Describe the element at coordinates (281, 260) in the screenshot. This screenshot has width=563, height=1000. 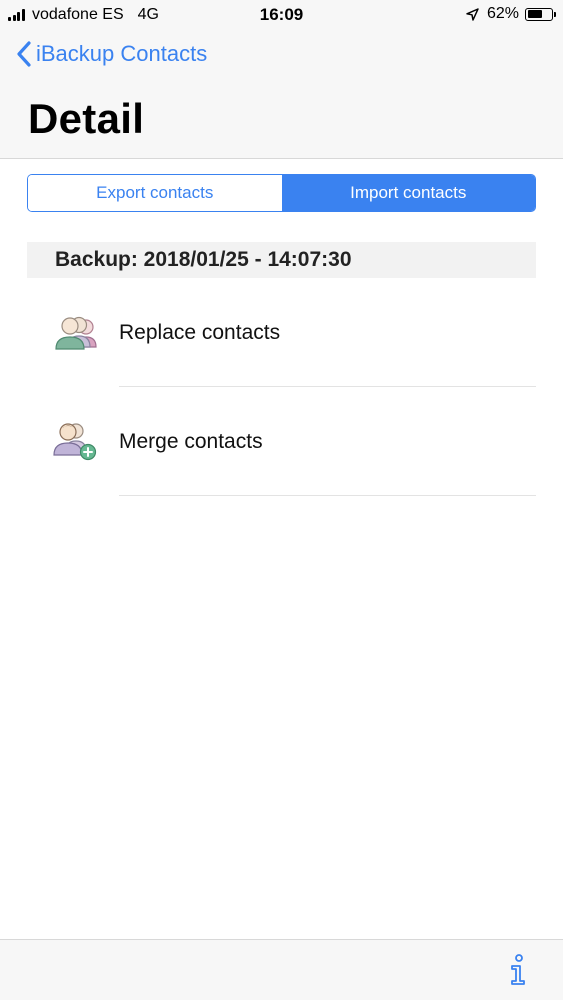
I see `backup-header: Backup: 2018/01/25 - 14:07:30` at that location.